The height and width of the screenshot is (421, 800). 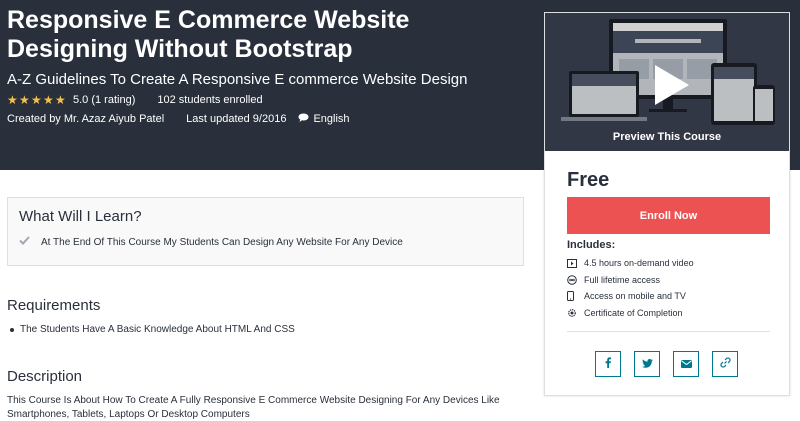 I want to click on description-heading: Description, so click(x=45, y=376).